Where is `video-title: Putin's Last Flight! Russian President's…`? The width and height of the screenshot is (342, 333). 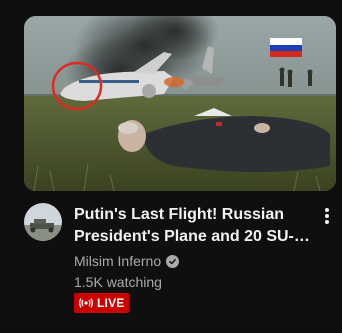 video-title: Putin's Last Flight! Russian President's… is located at coordinates (196, 226).